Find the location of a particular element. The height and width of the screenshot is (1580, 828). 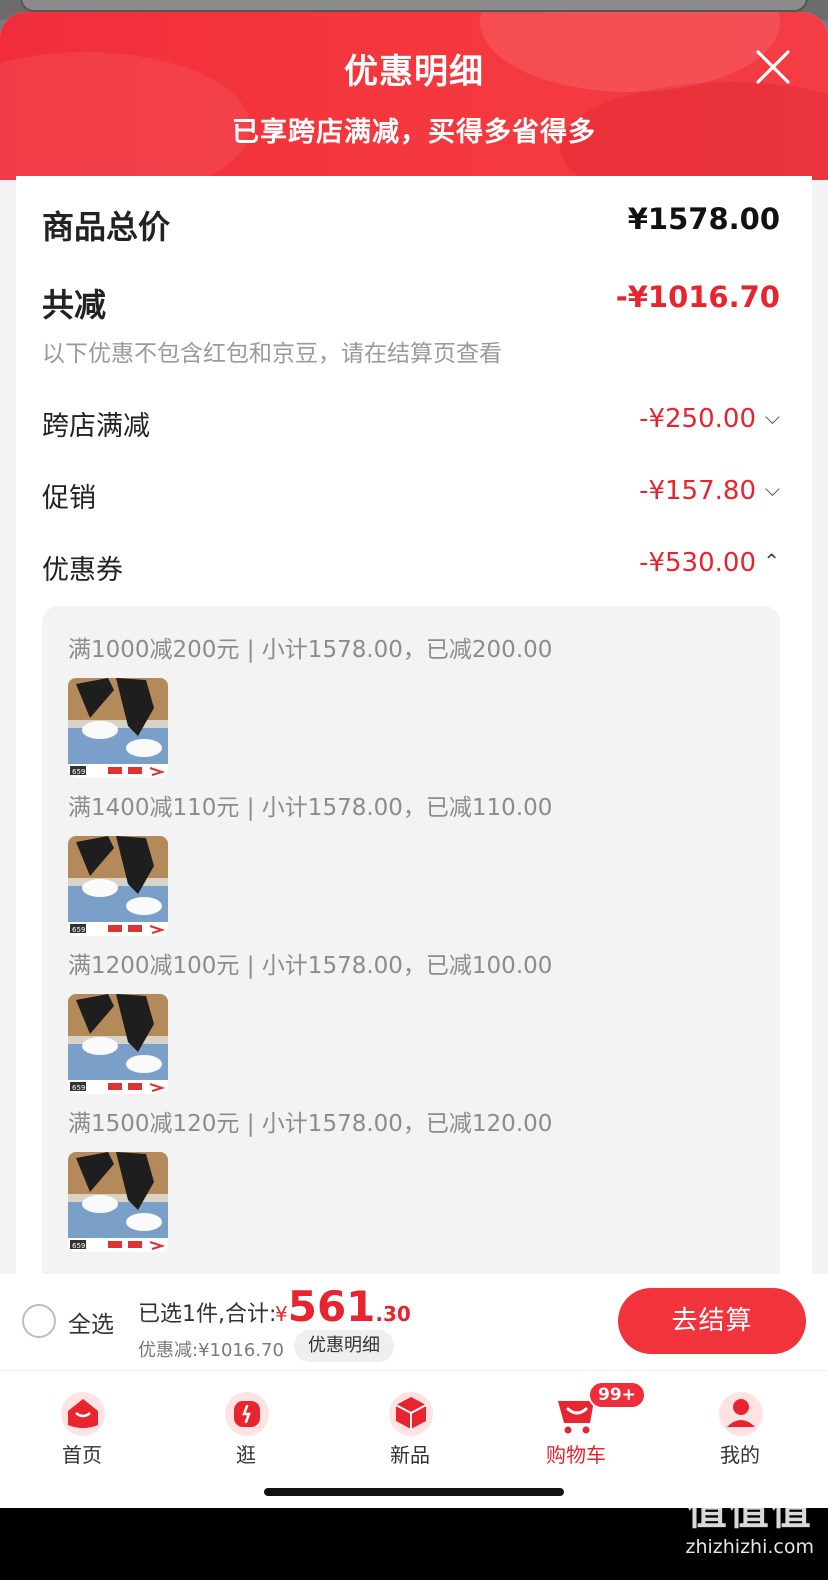

sheet-title: 优惠明细 is located at coordinates (414, 72).